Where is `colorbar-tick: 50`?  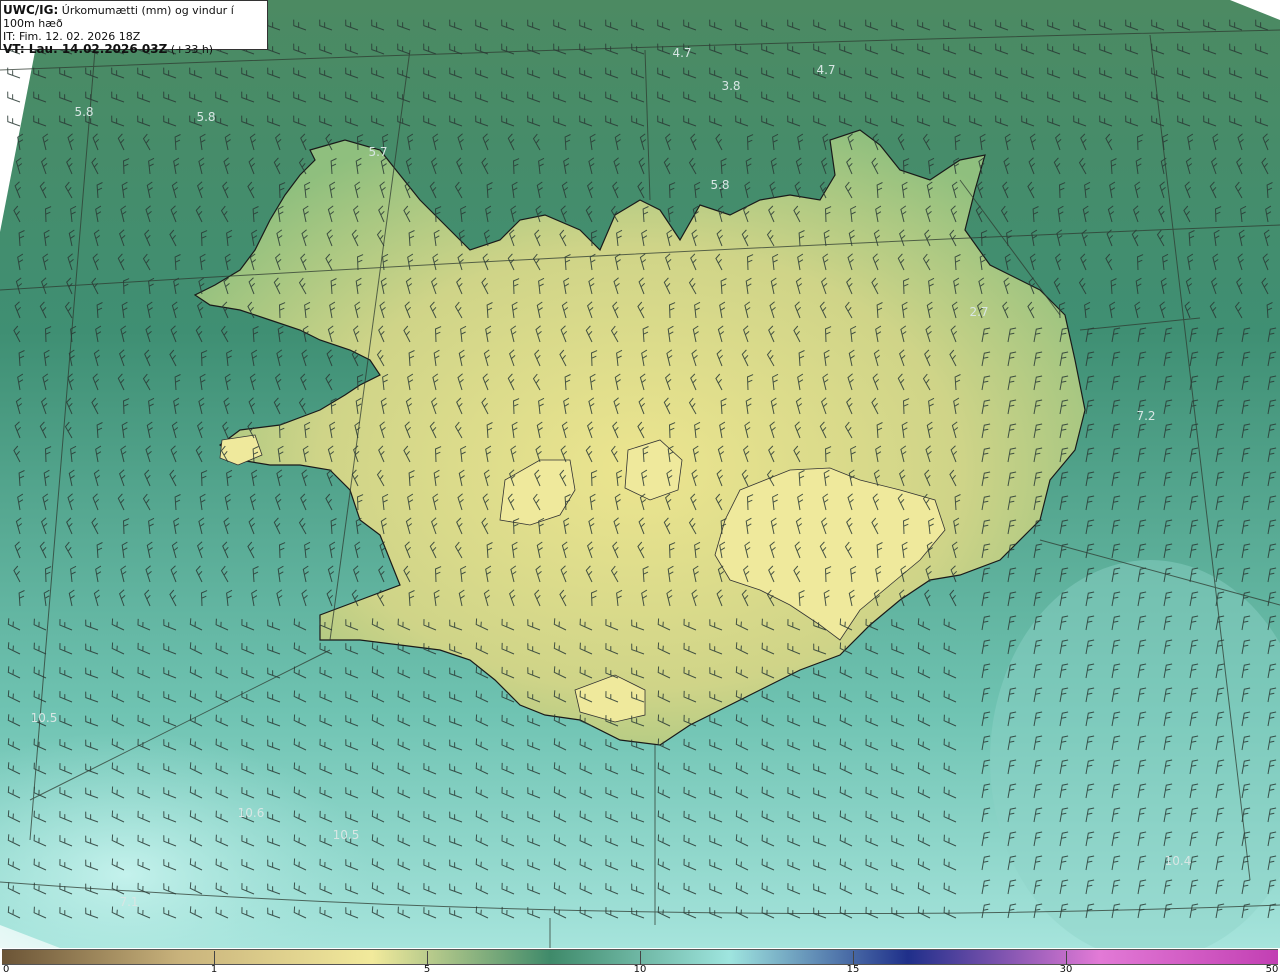 colorbar-tick: 50 is located at coordinates (1272, 969).